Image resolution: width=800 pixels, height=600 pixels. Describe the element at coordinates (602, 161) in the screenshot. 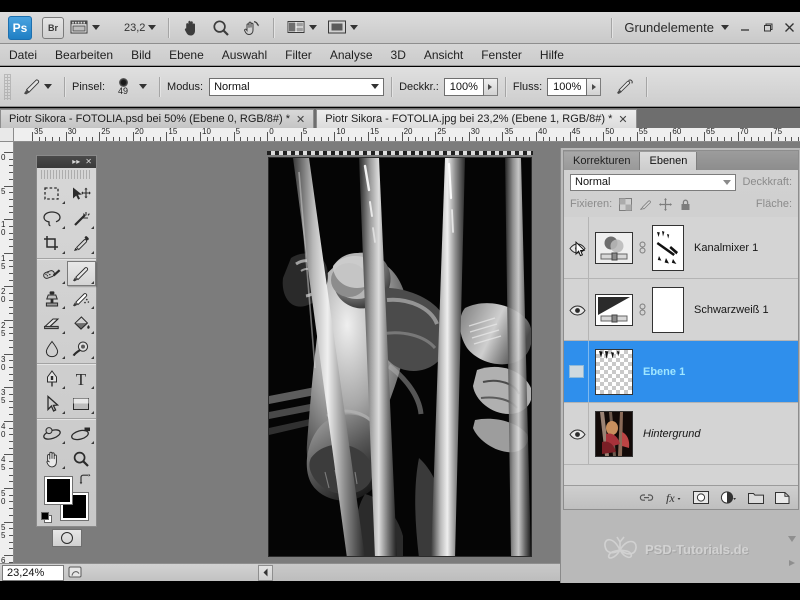

I see `tab-korrekturen: Korrekturen` at that location.